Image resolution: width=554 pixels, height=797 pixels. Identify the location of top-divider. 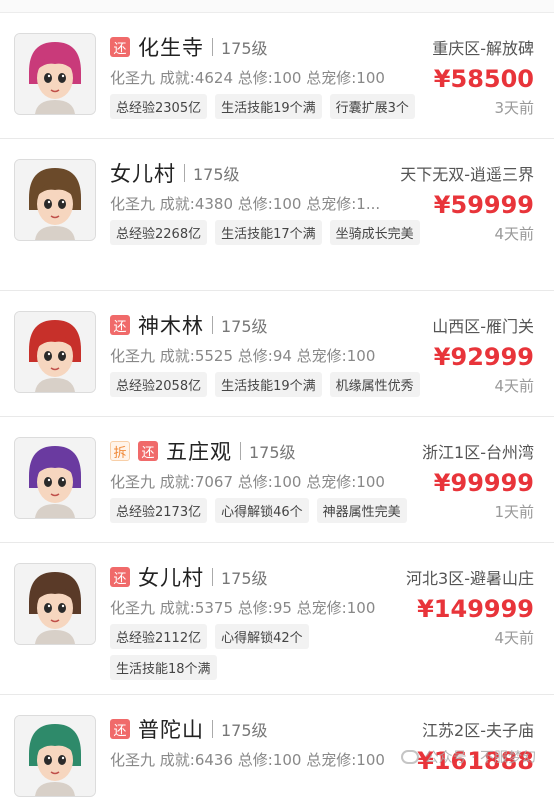
(277, 6).